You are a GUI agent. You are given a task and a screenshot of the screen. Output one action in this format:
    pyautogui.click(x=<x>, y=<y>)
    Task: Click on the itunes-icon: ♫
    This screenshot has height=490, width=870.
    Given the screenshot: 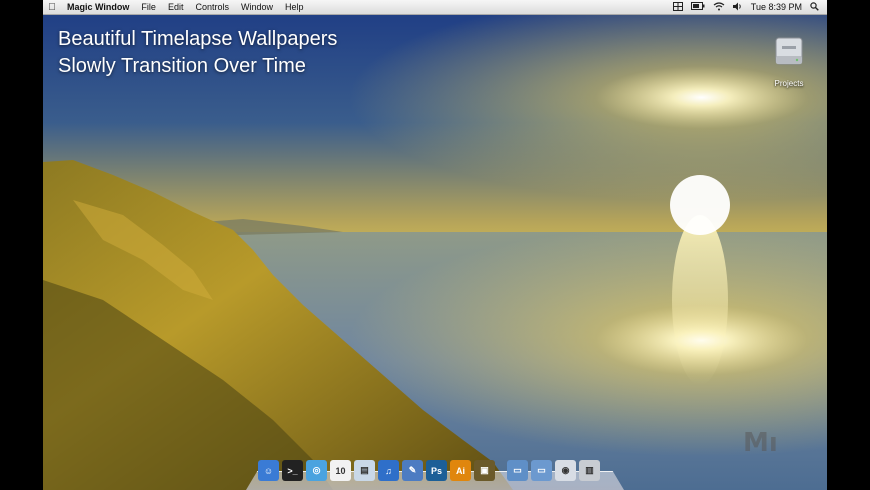 What is the action you would take?
    pyautogui.click(x=388, y=470)
    